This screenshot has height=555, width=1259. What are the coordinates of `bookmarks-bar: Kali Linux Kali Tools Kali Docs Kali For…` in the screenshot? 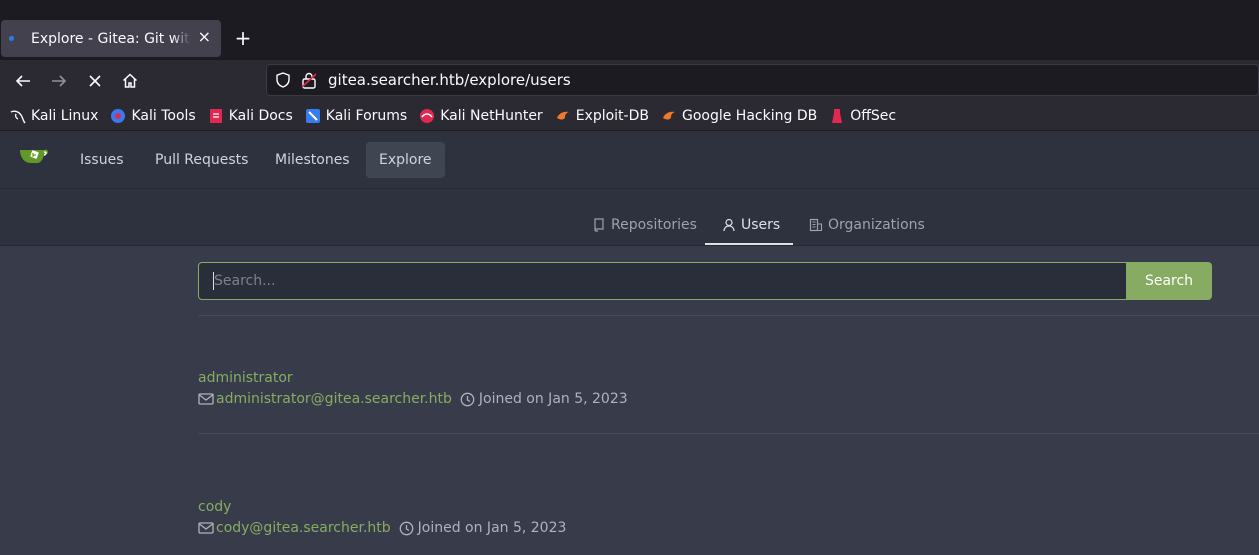 It's located at (629, 116).